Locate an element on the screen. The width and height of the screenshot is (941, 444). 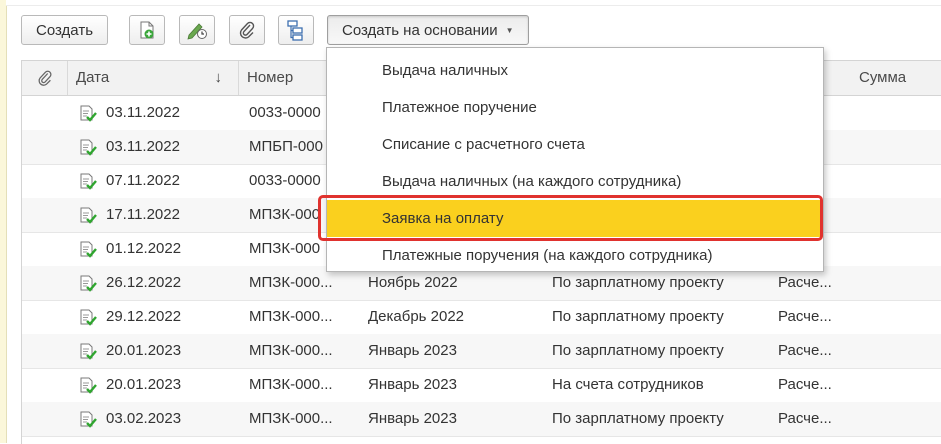
row-date: 26.12.2022 is located at coordinates (144, 282).